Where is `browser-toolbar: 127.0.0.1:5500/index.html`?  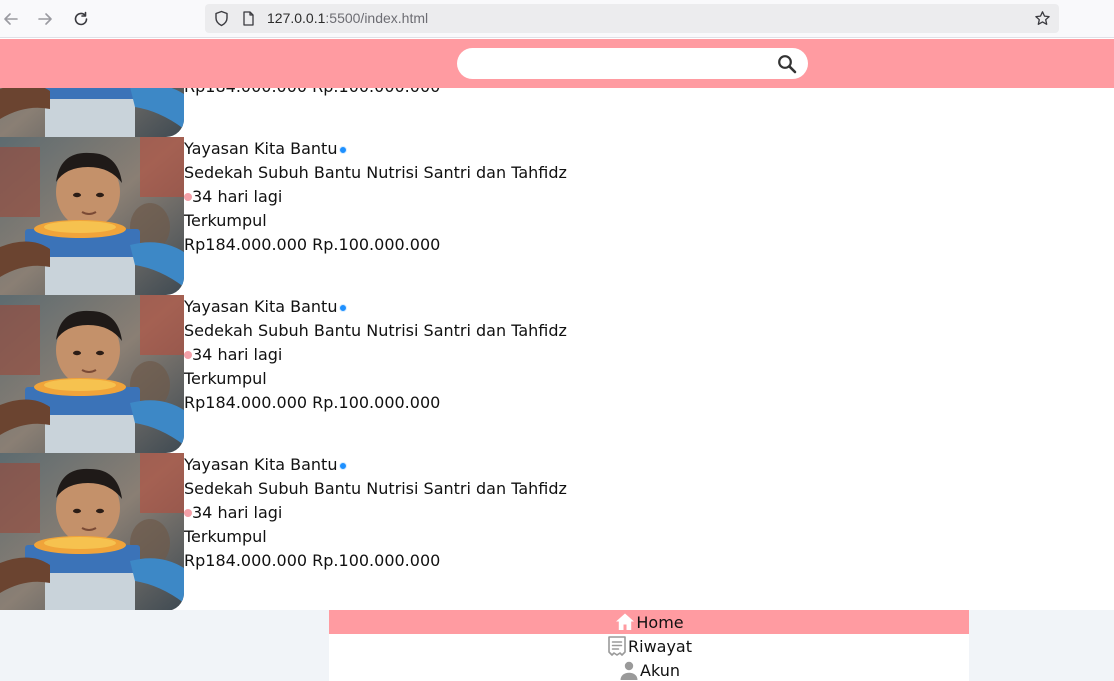
browser-toolbar: 127.0.0.1:5500/index.html is located at coordinates (557, 19).